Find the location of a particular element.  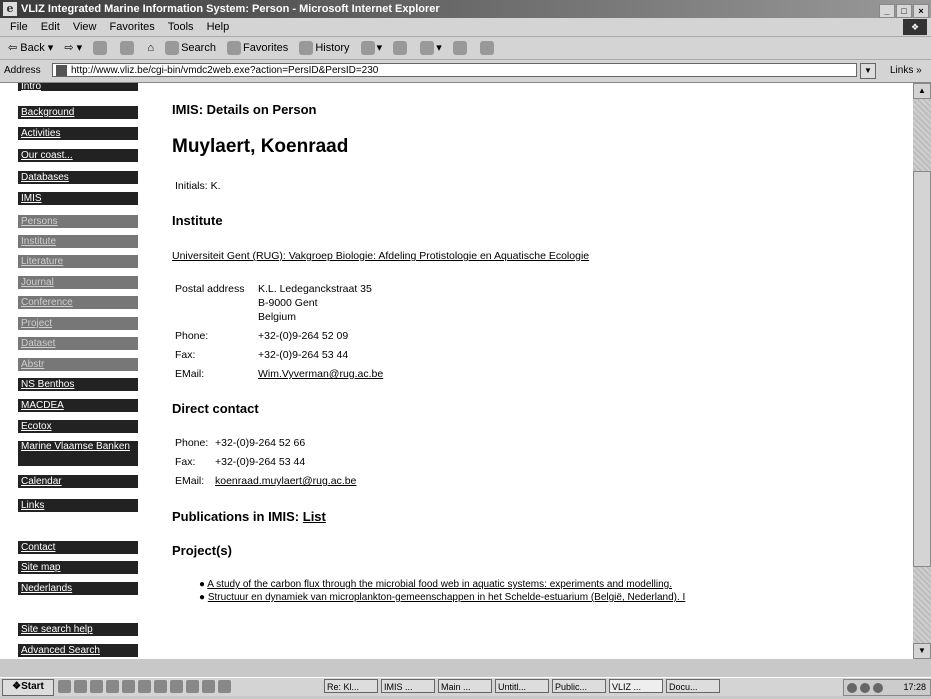

powerpoint-icon is located at coordinates (144, 686).